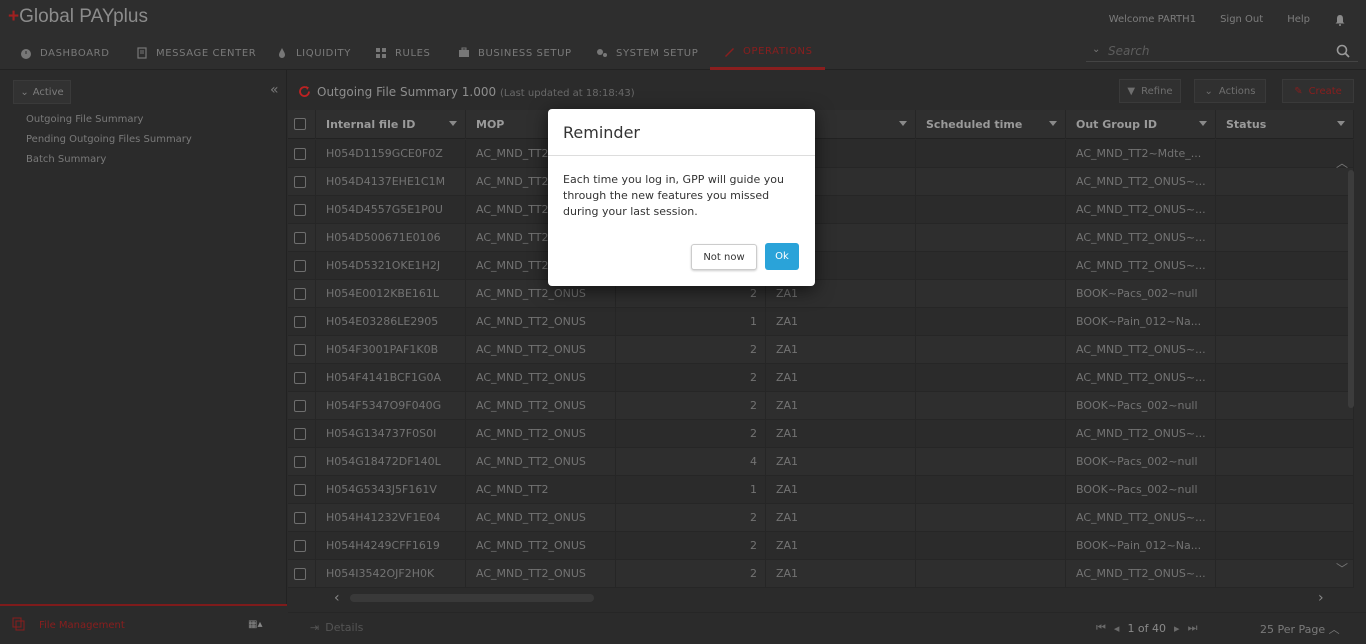  What do you see at coordinates (602, 53) in the screenshot?
I see `gears-icon` at bounding box center [602, 53].